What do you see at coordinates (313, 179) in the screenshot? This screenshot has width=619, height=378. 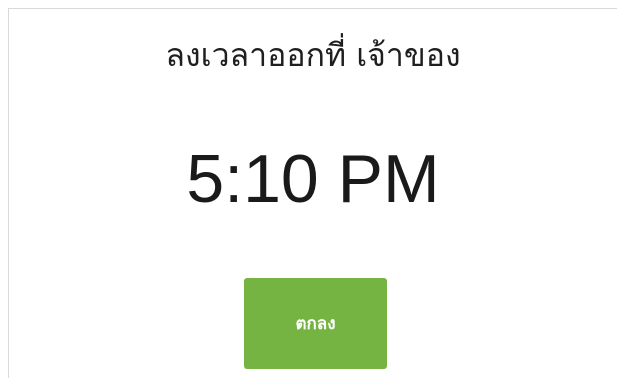 I see `clock-out-time: 5:10 PM` at bounding box center [313, 179].